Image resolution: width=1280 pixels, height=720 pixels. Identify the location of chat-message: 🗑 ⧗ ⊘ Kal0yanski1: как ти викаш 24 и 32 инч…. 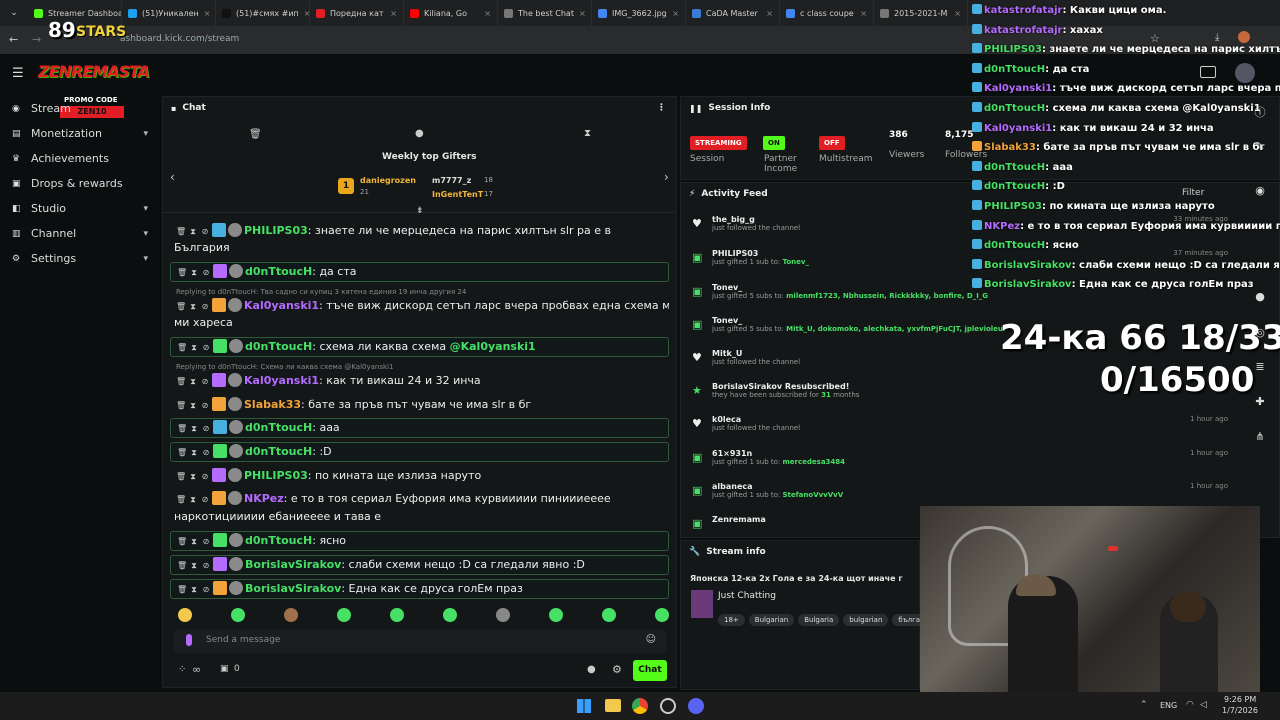
(419, 381).